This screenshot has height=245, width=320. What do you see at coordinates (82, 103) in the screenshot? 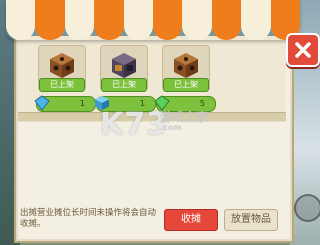
I see `price-value: 1` at bounding box center [82, 103].